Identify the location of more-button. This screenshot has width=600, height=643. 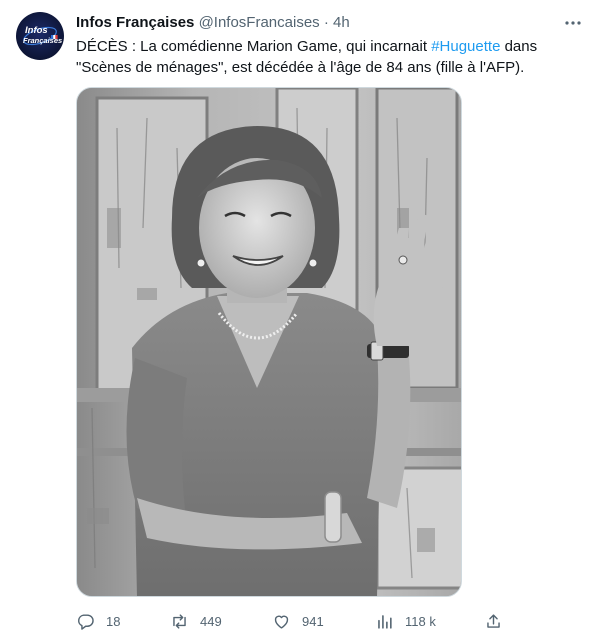
(573, 23).